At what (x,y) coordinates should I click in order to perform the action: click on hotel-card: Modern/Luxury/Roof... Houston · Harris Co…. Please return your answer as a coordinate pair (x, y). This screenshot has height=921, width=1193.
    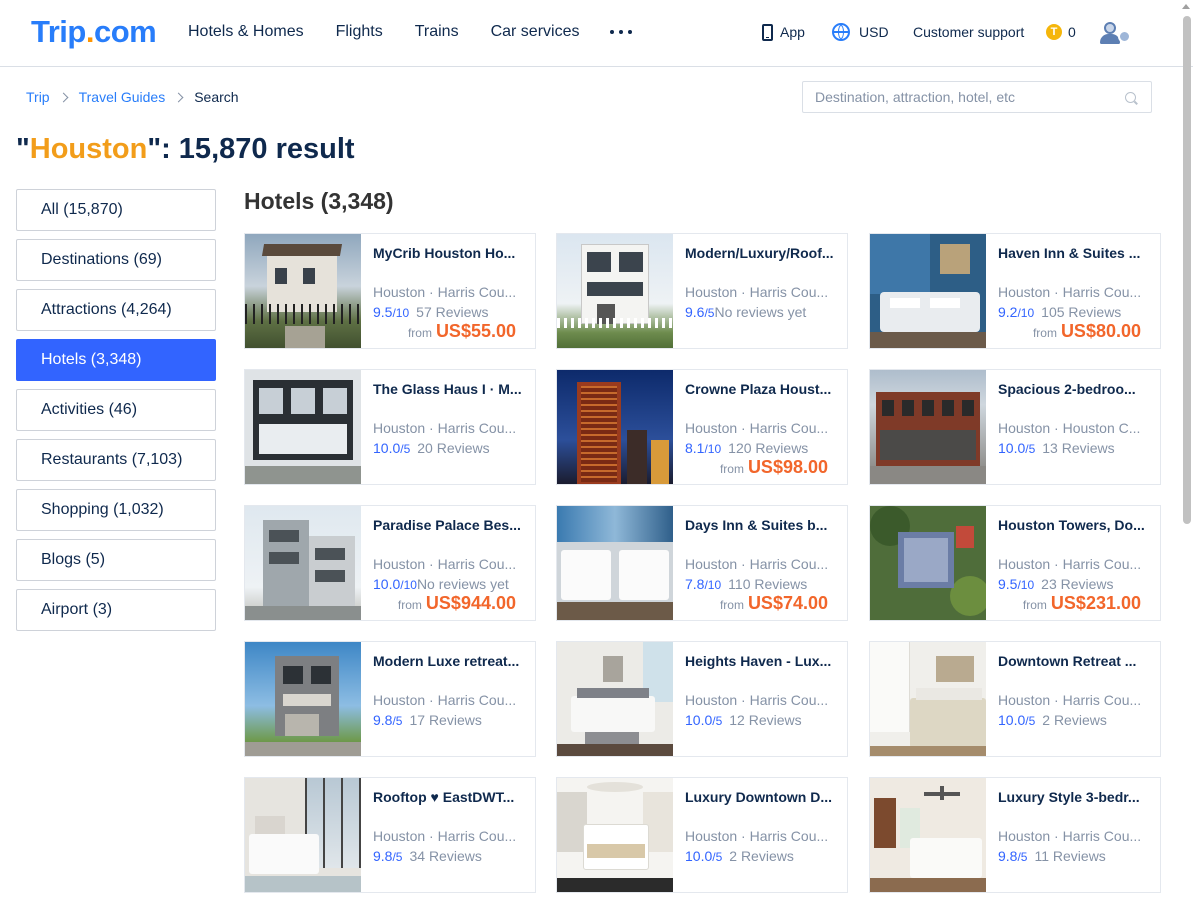
    Looking at the image, I should click on (702, 291).